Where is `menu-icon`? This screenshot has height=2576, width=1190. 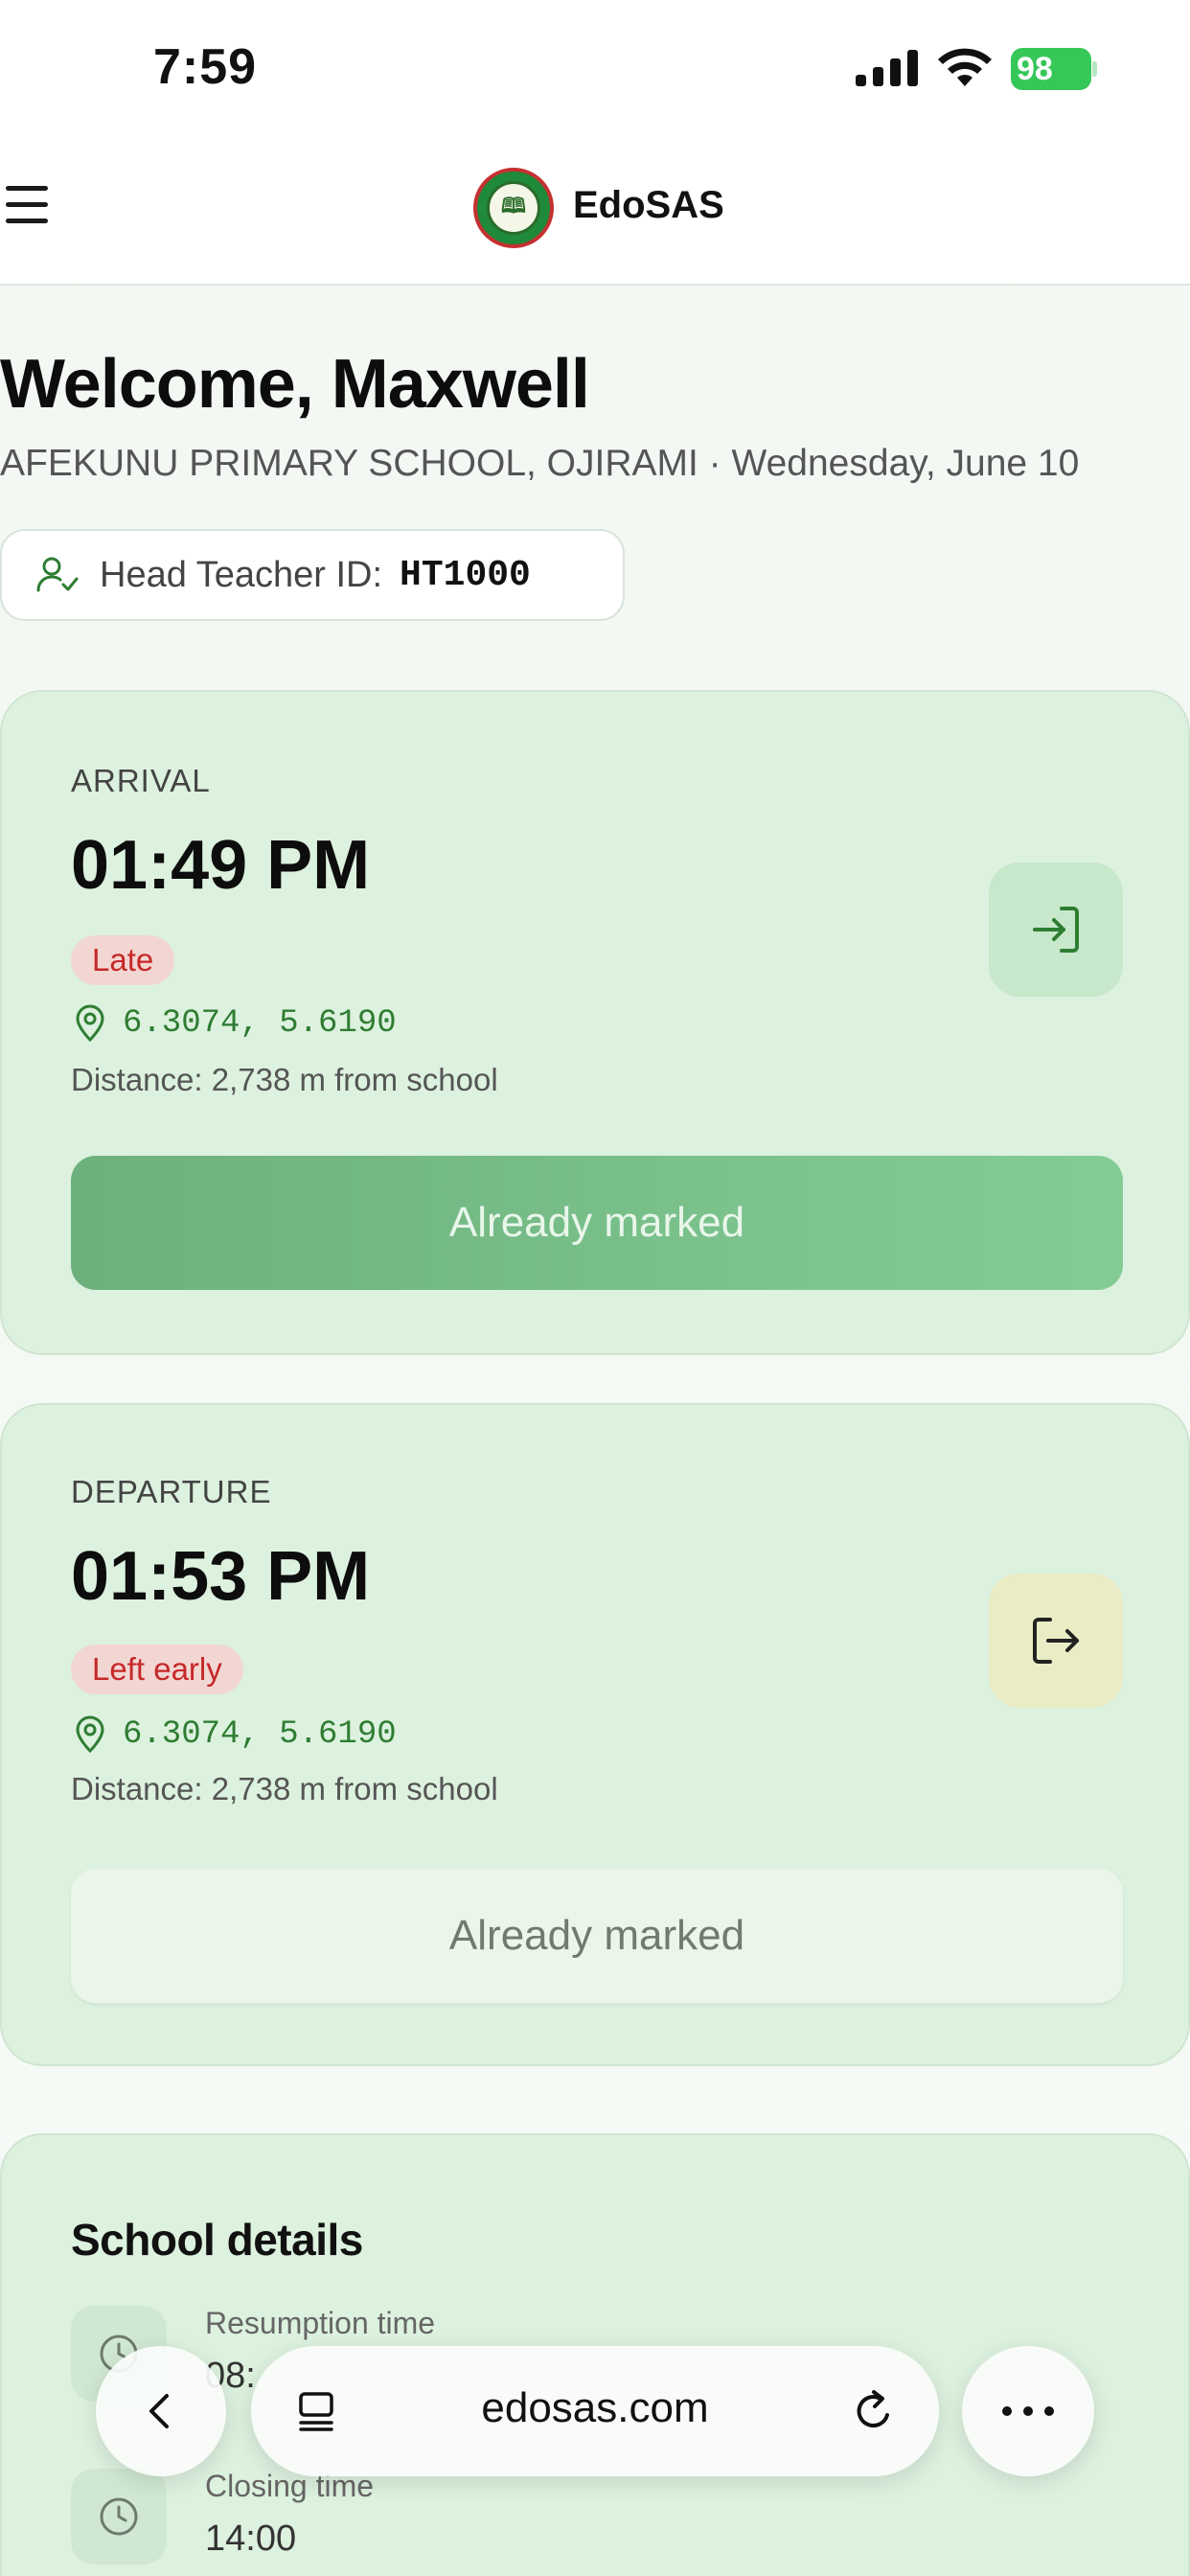
menu-icon is located at coordinates (27, 207).